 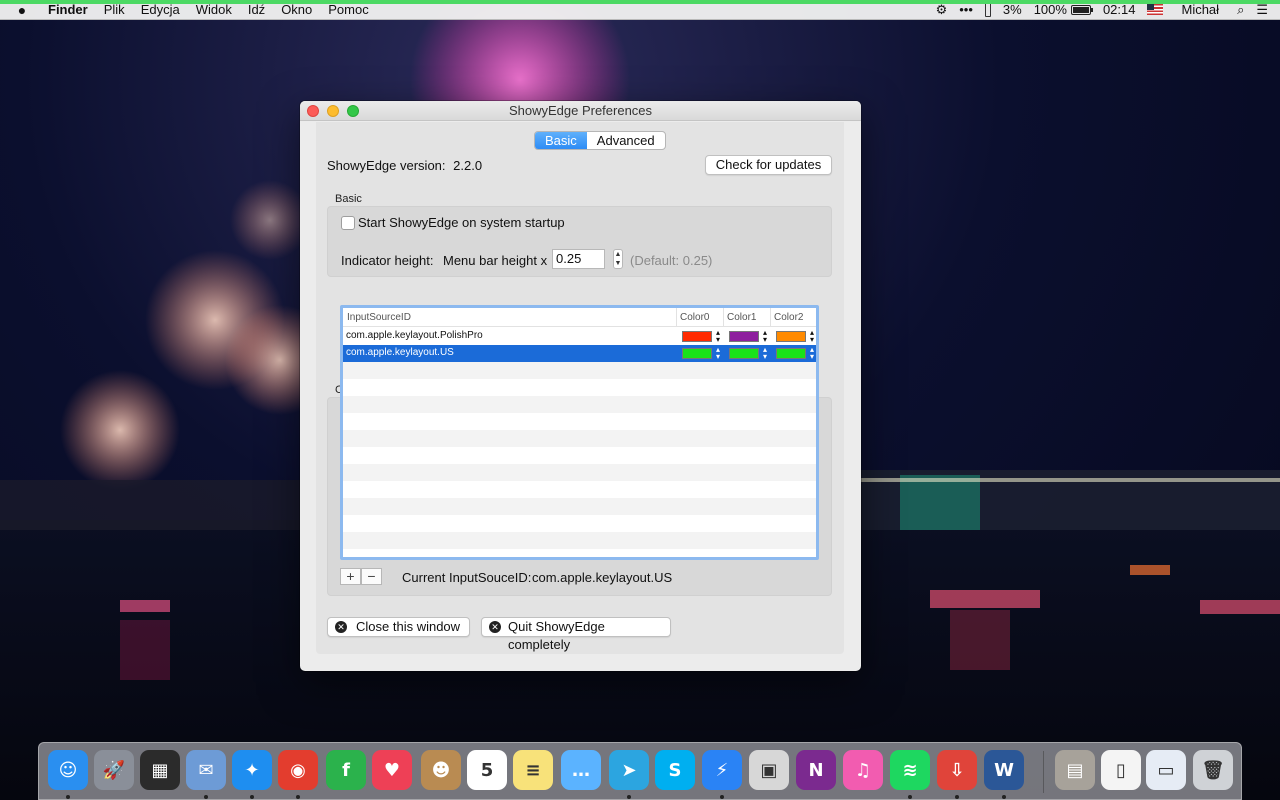 I want to click on version-label: ShowyEdge version:, so click(x=386, y=165).